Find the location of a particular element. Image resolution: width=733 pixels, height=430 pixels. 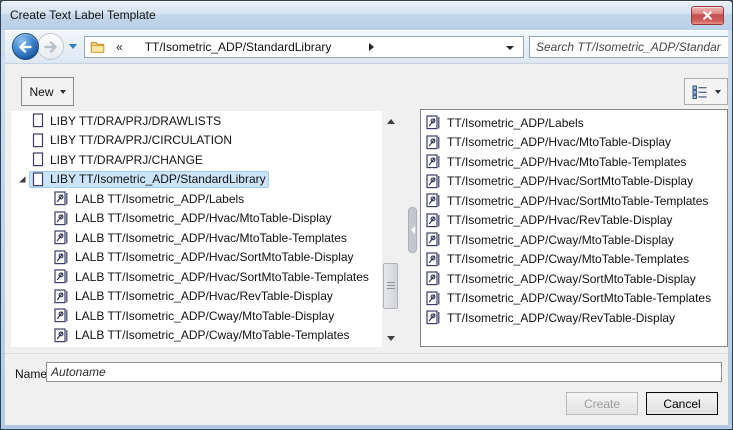

tree-item: LIBY TT/DRA/PRJ/CHANGE is located at coordinates (196, 160).